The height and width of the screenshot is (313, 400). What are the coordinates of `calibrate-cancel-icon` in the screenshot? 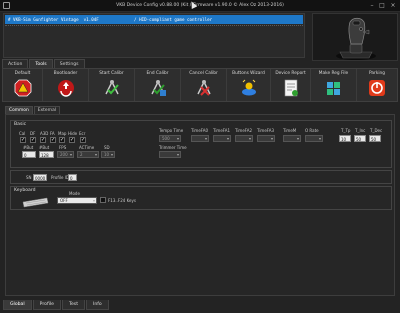 It's located at (203, 88).